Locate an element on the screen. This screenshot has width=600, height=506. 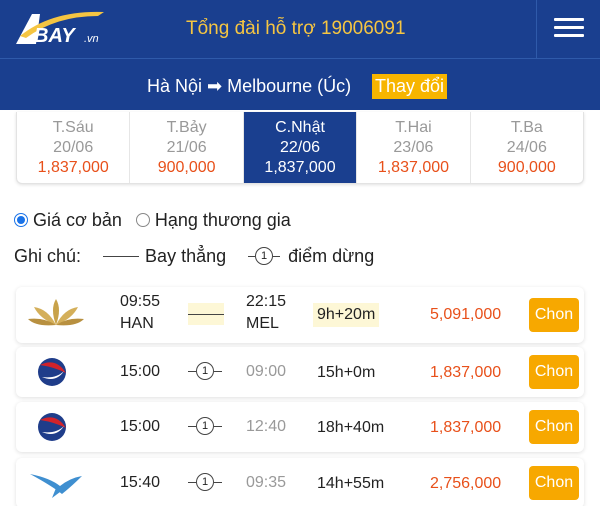
date-tab: T.Ba 24/06 900,000 is located at coordinates (527, 147).